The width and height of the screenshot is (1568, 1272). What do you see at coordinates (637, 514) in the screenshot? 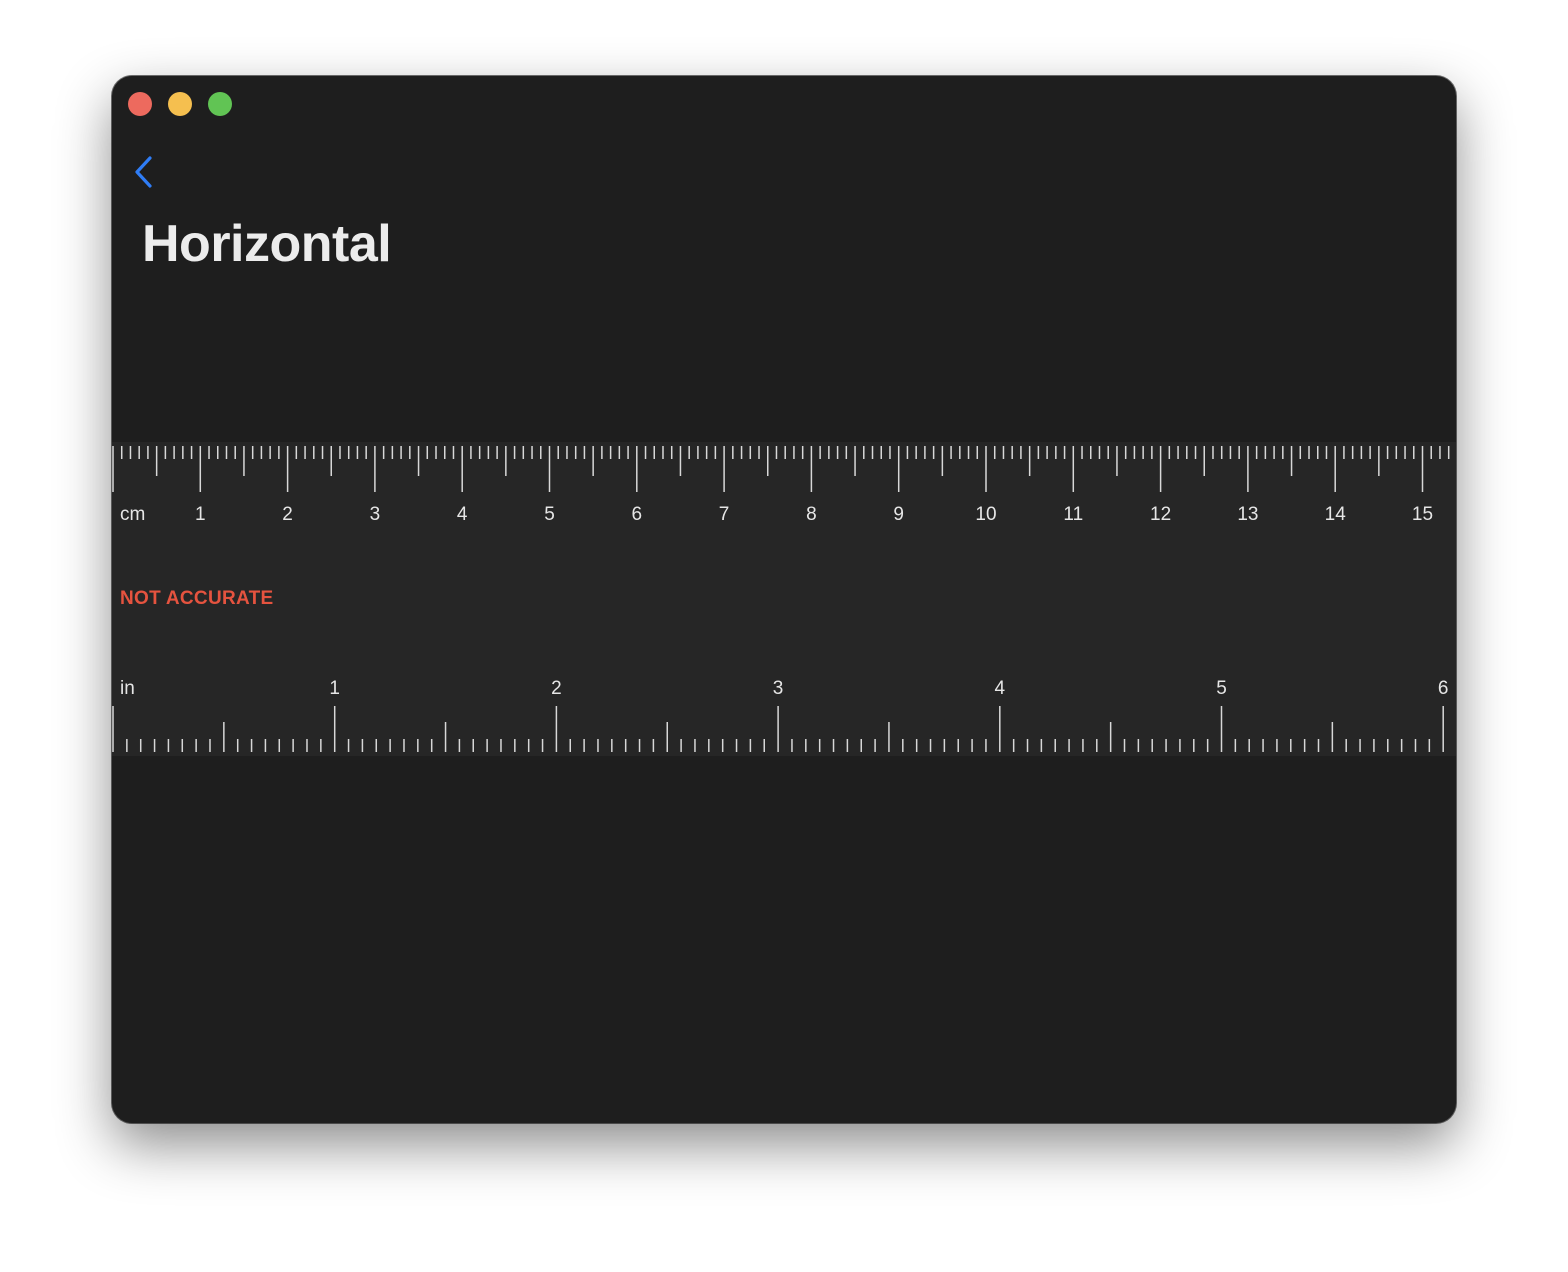
I see `cm-tick-label: 6` at bounding box center [637, 514].